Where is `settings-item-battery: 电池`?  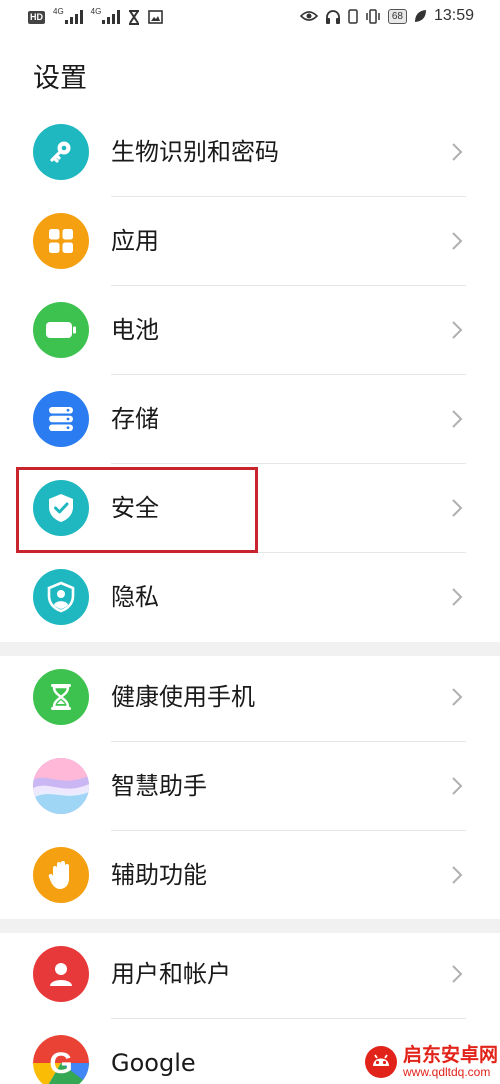 settings-item-battery: 电池 is located at coordinates (250, 330).